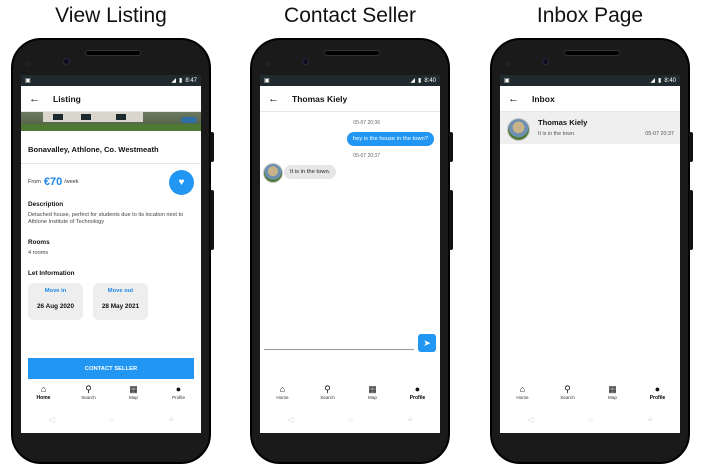 The height and width of the screenshot is (475, 701). What do you see at coordinates (53, 182) in the screenshot?
I see `price-value: €70` at bounding box center [53, 182].